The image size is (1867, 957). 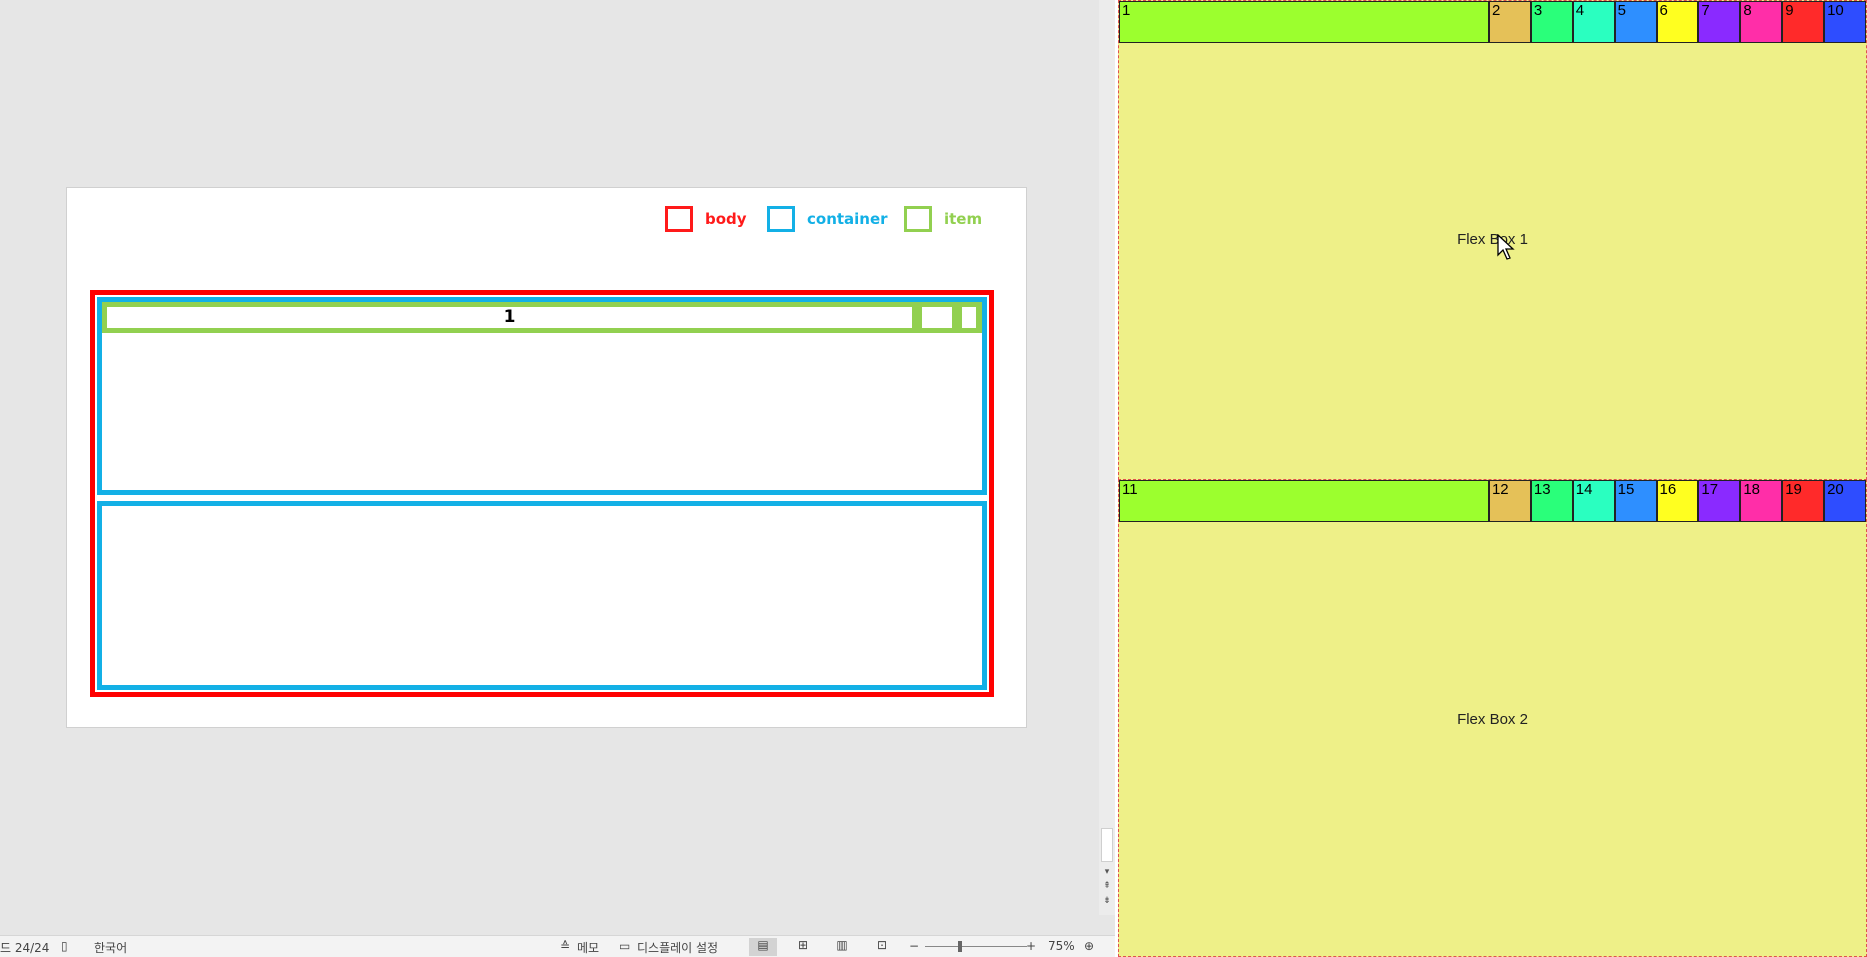 I want to click on legend-body: body, so click(x=706, y=219).